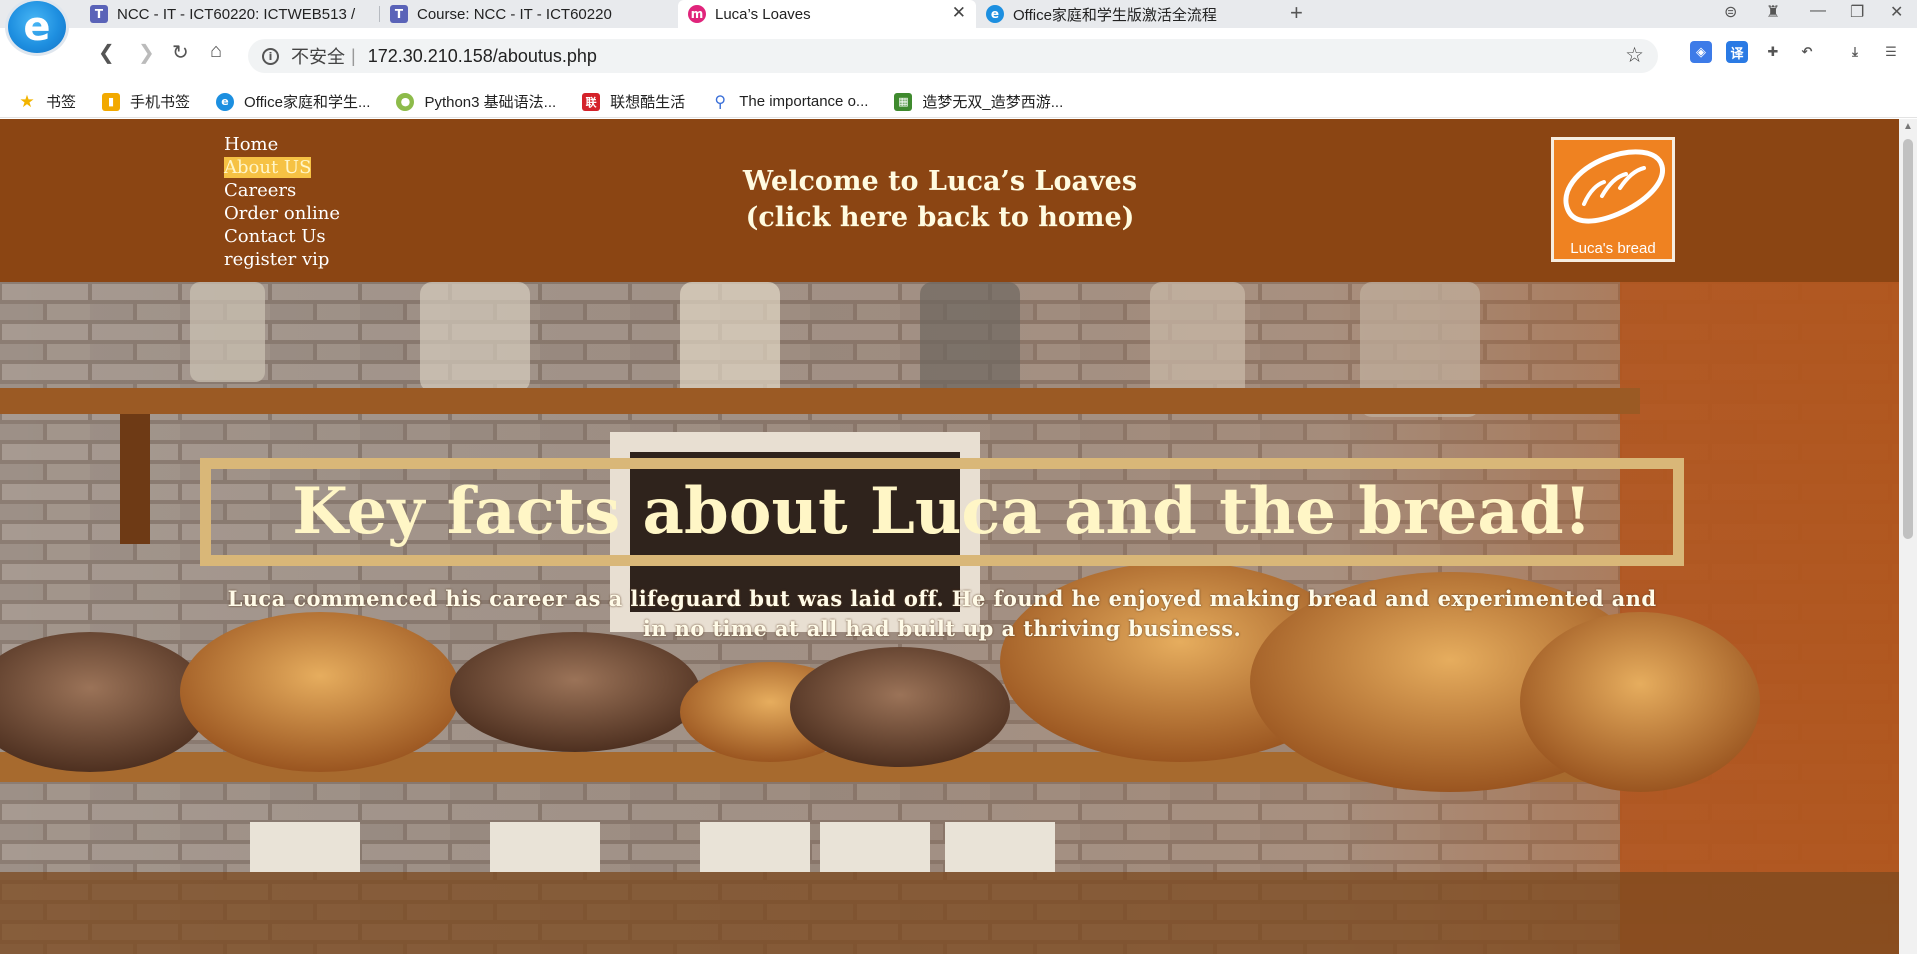 The height and width of the screenshot is (954, 1917). What do you see at coordinates (1896, 12) in the screenshot?
I see `window-close-icon: ✕` at bounding box center [1896, 12].